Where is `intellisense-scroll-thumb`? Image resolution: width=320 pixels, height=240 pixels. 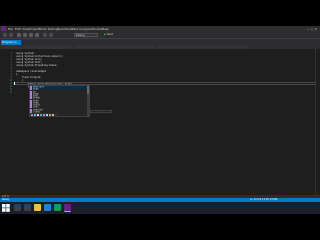
intellisense-scroll-thumb is located at coordinates (88, 90).